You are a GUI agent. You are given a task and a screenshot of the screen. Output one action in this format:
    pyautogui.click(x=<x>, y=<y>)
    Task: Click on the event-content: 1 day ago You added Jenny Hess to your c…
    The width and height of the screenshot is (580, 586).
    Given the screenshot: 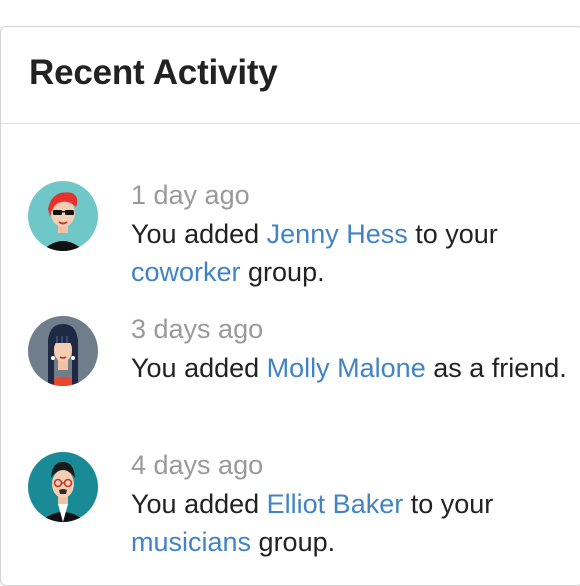 What is the action you would take?
    pyautogui.click(x=351, y=235)
    